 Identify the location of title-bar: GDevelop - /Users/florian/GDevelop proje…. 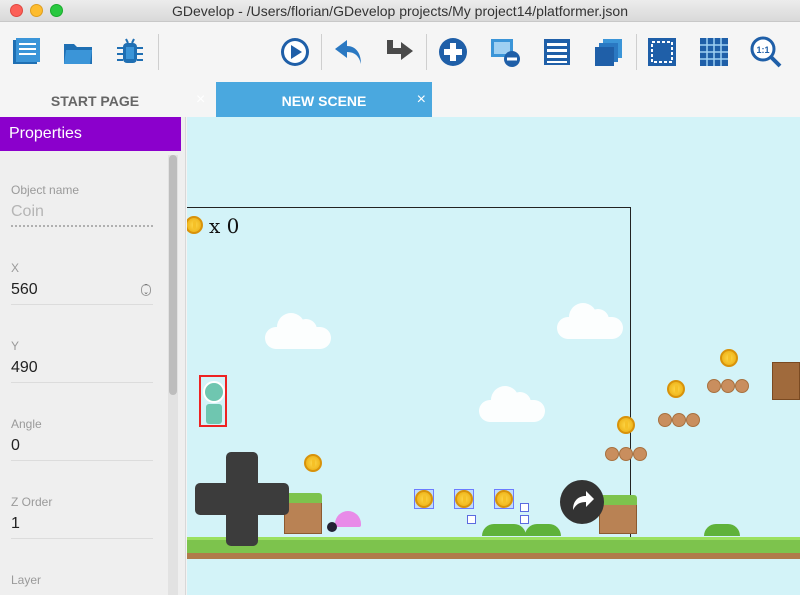
(400, 11).